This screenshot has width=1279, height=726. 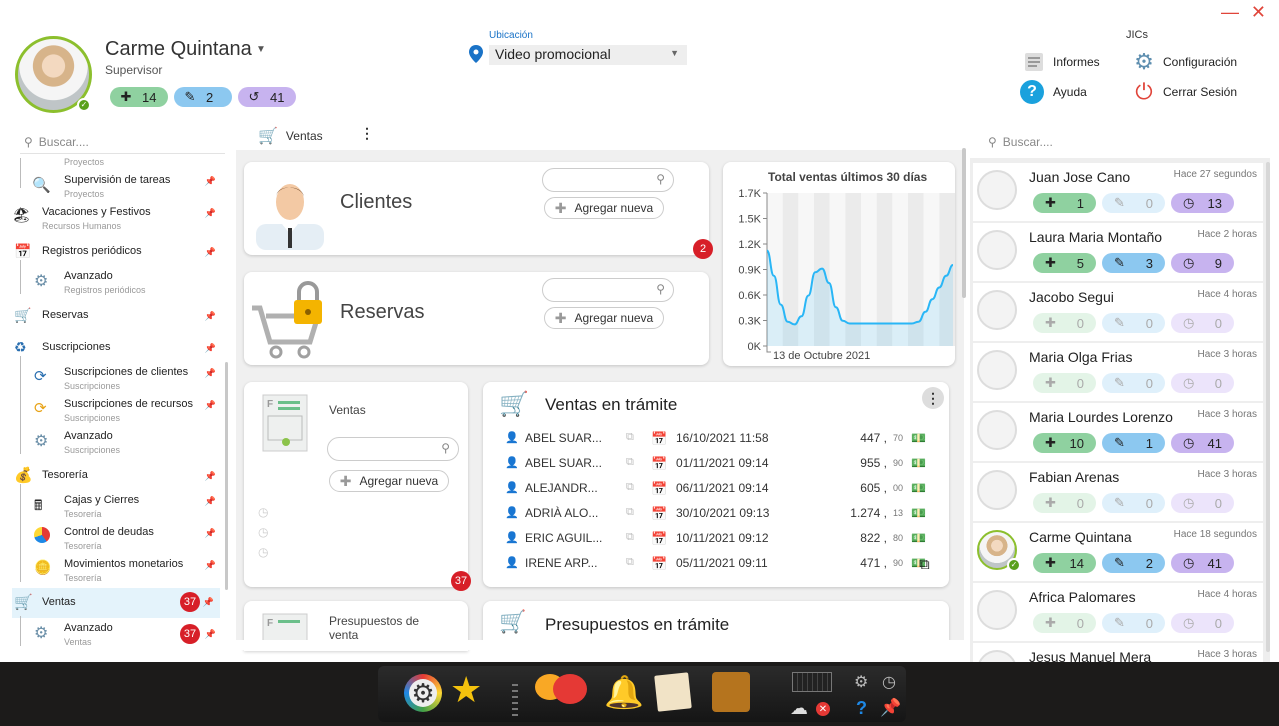 I want to click on logout-link: ⏻ Cerrar Sesión, so click(x=1184, y=91).